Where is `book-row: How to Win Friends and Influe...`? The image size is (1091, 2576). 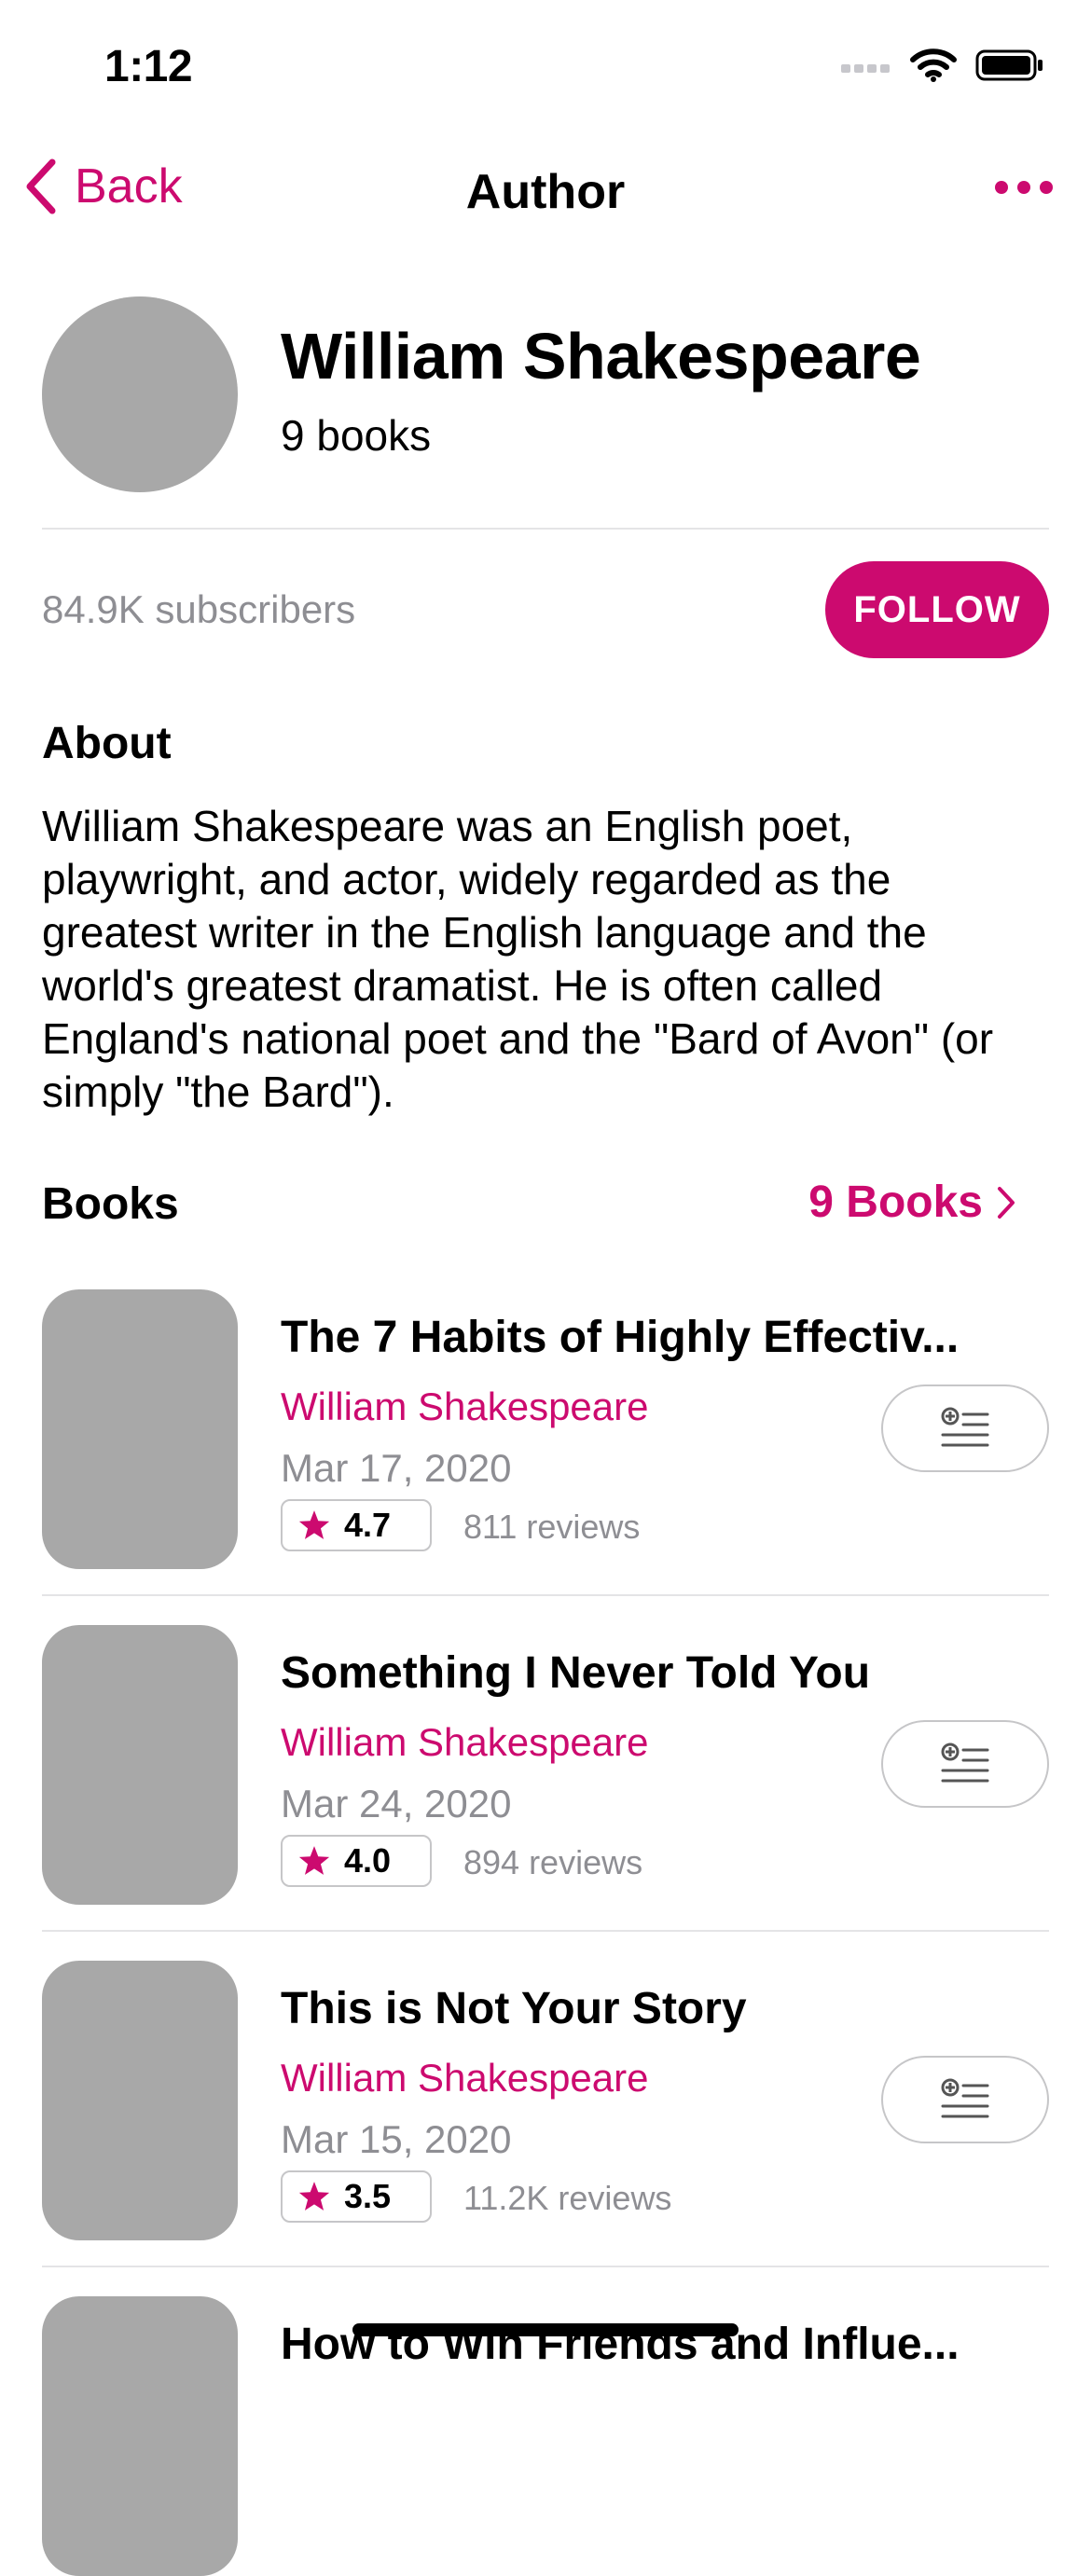 book-row: How to Win Friends and Influe... is located at coordinates (545, 2436).